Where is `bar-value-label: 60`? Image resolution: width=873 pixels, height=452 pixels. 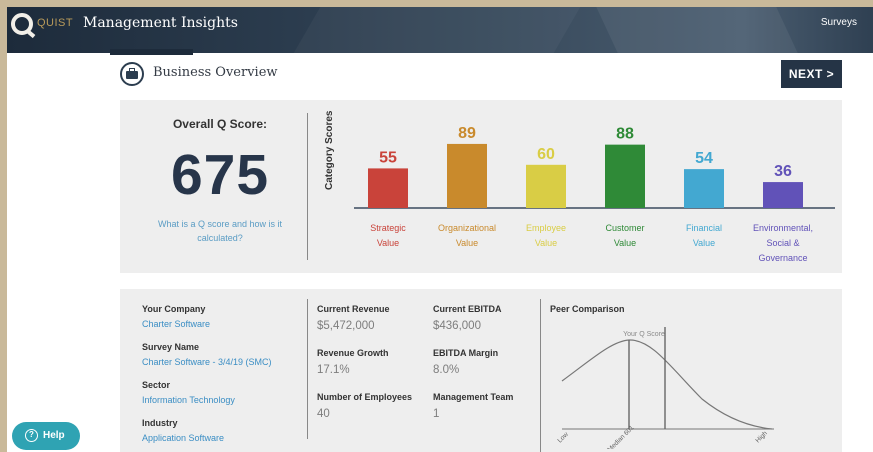 bar-value-label: 60 is located at coordinates (546, 154).